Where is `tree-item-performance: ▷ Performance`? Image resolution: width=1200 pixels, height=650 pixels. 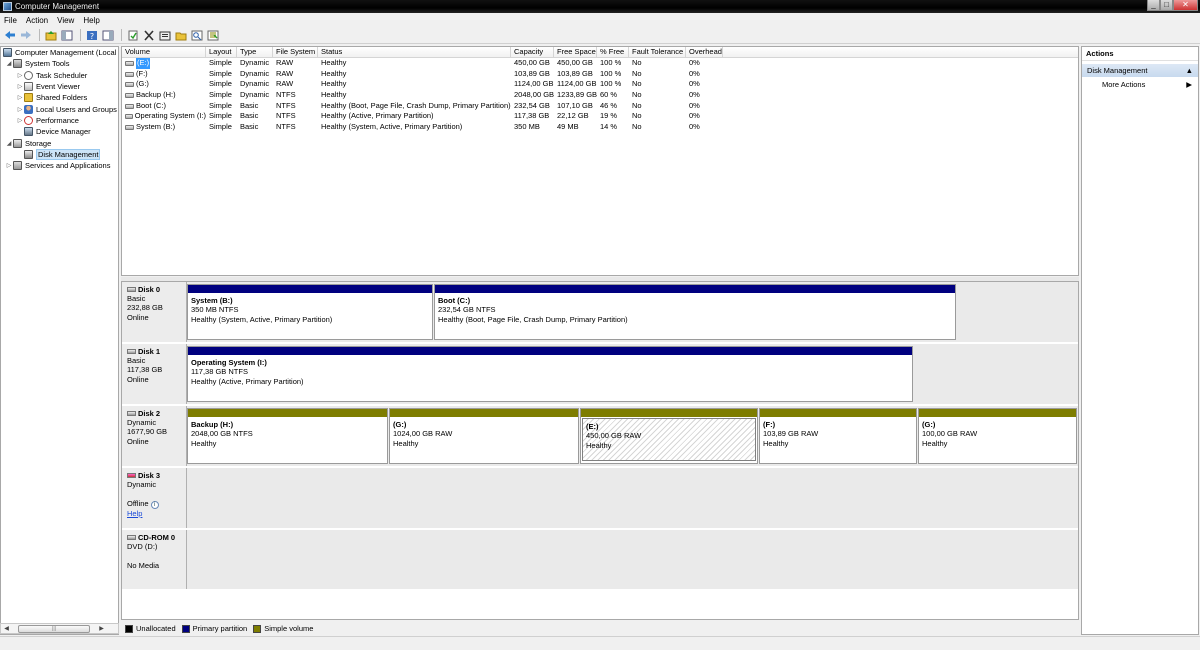
tree-item-performance: ▷ Performance is located at coordinates (59, 120).